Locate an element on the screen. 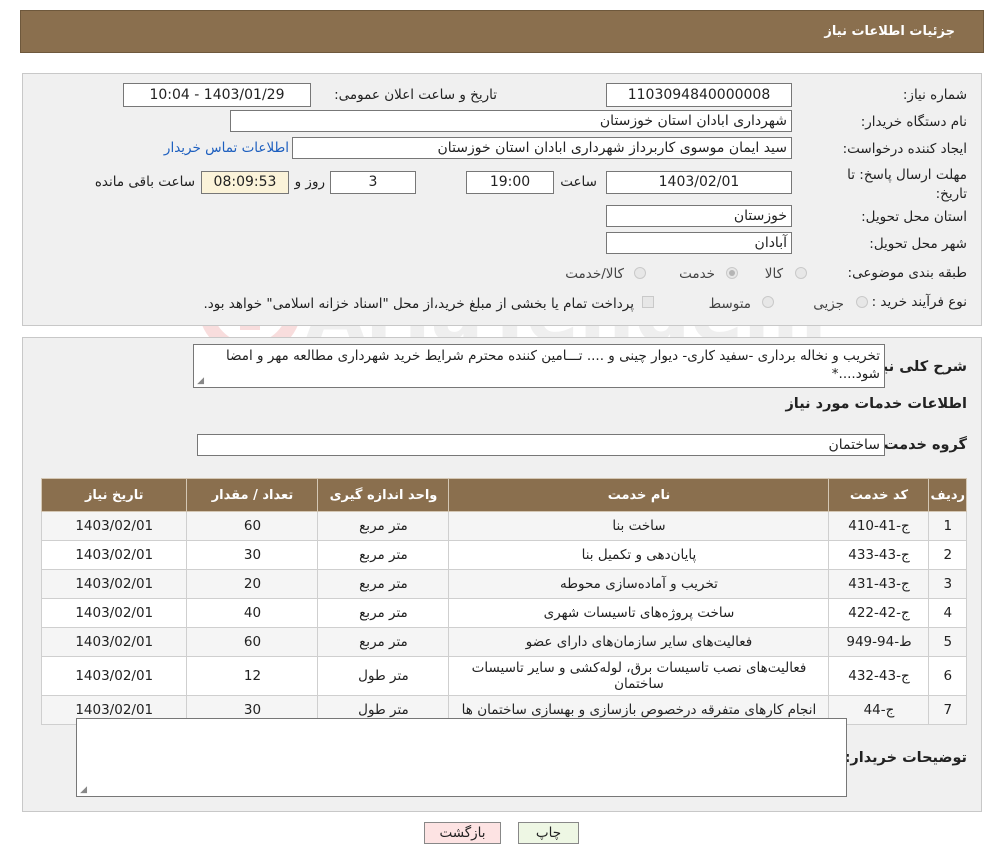 Image resolution: width=985 pixels, height=865 pixels. cell-name: ساخت بنا is located at coordinates (639, 526).